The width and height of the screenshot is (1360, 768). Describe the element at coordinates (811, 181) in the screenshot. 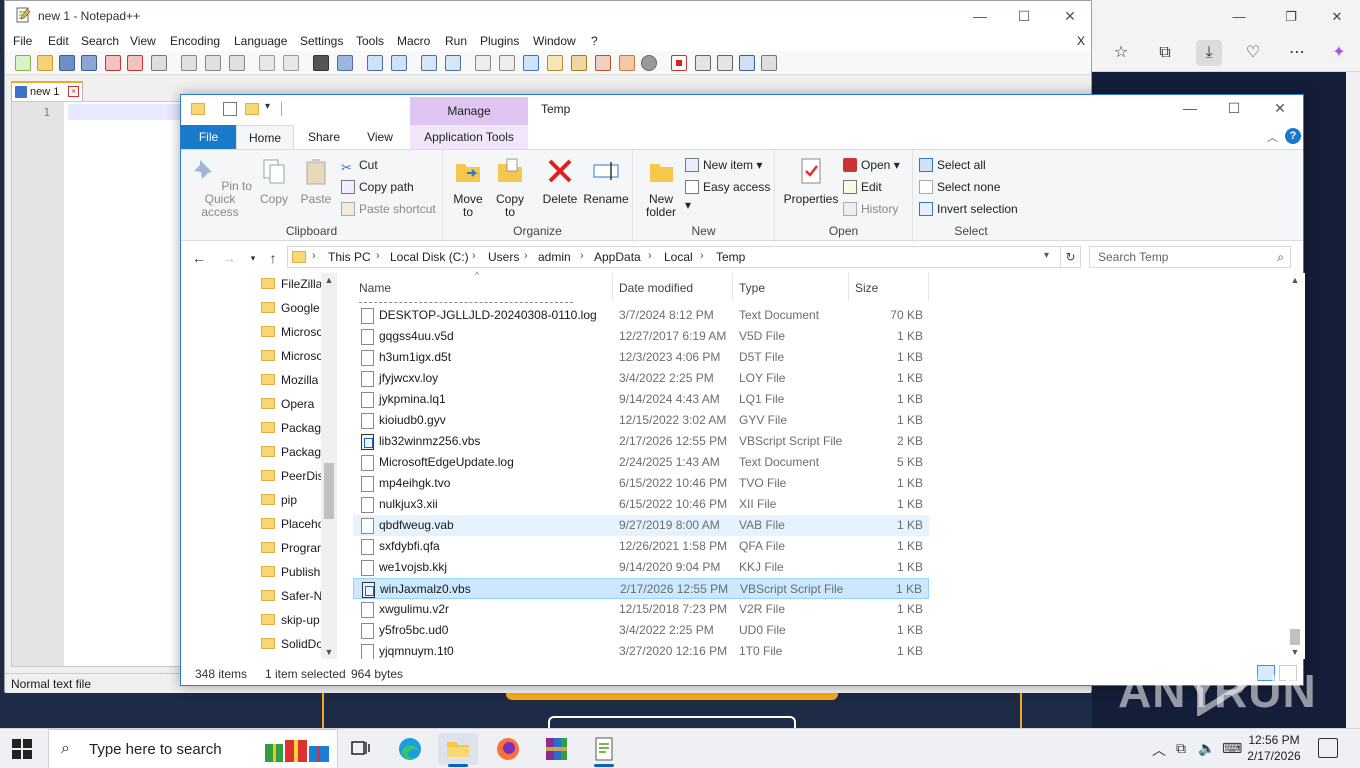

I see `properties-button: Properties` at that location.